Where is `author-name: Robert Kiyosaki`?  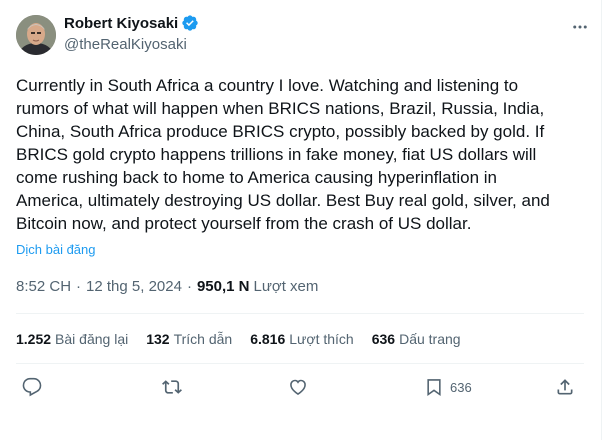 author-name: Robert Kiyosaki is located at coordinates (121, 23).